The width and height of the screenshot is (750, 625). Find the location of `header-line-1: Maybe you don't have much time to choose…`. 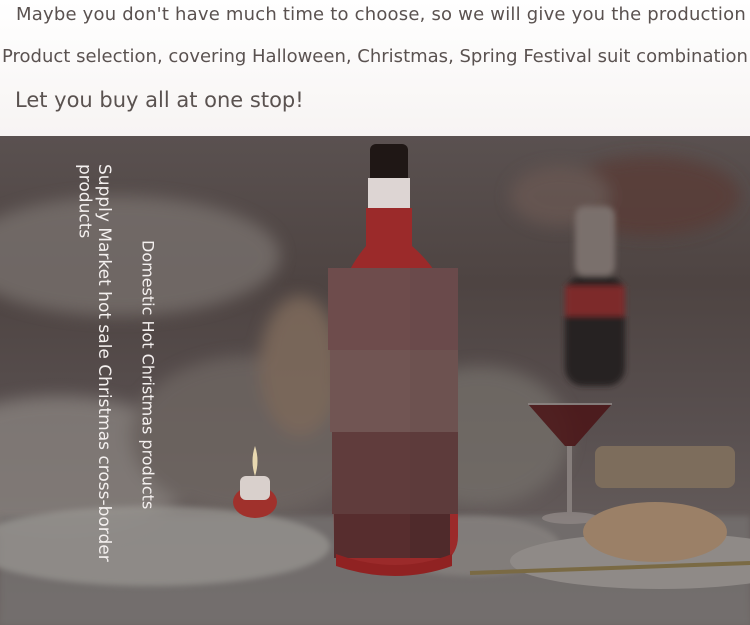

header-line-1: Maybe you don't have much time to choose… is located at coordinates (381, 14).